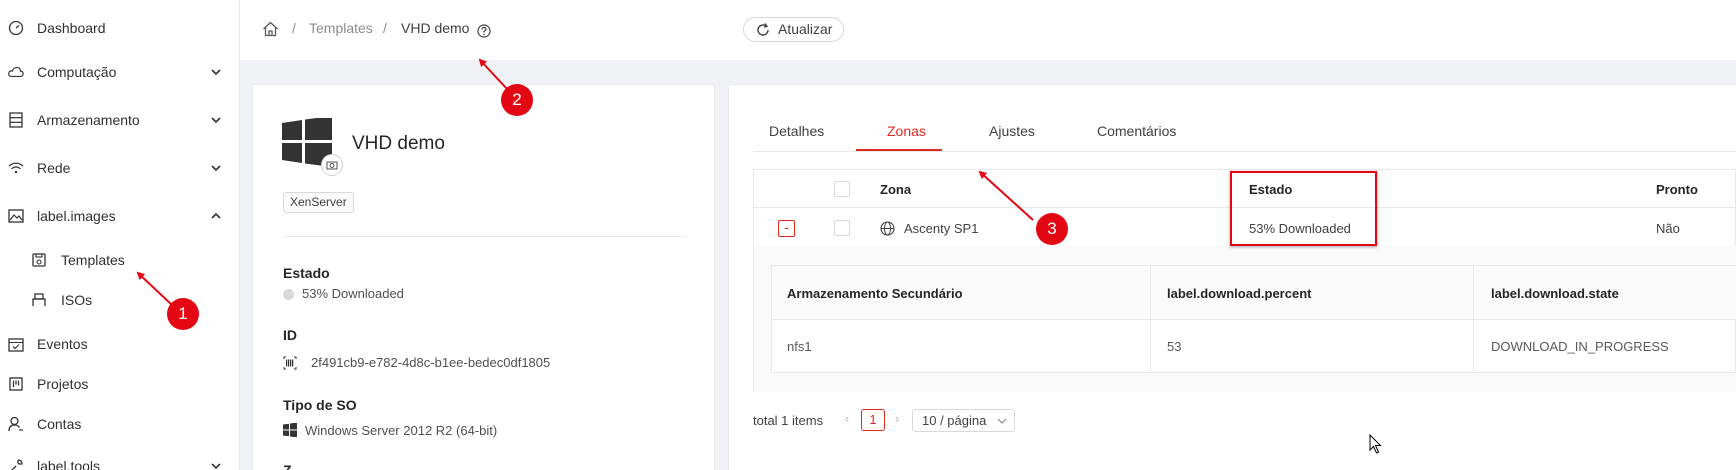 The height and width of the screenshot is (470, 1736). Describe the element at coordinates (1239, 293) in the screenshot. I see `column-header-percent: label.download.percent` at that location.